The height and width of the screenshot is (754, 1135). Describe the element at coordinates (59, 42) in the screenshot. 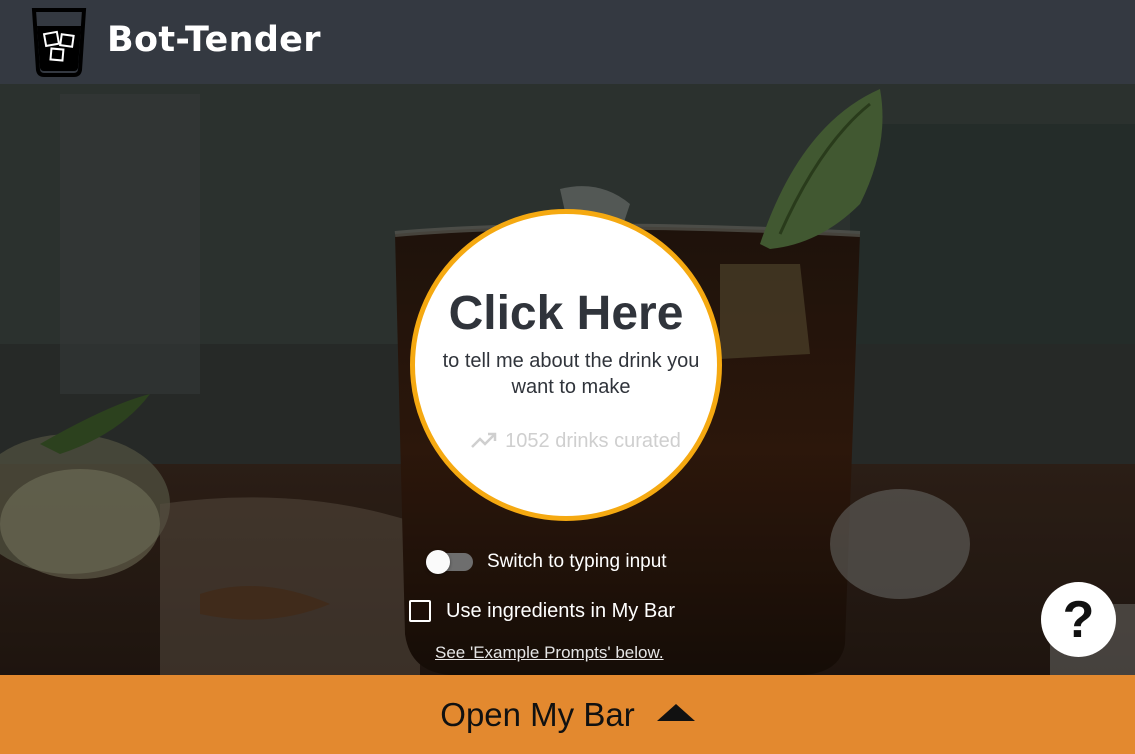

I see `whiskey-glass-icon` at that location.